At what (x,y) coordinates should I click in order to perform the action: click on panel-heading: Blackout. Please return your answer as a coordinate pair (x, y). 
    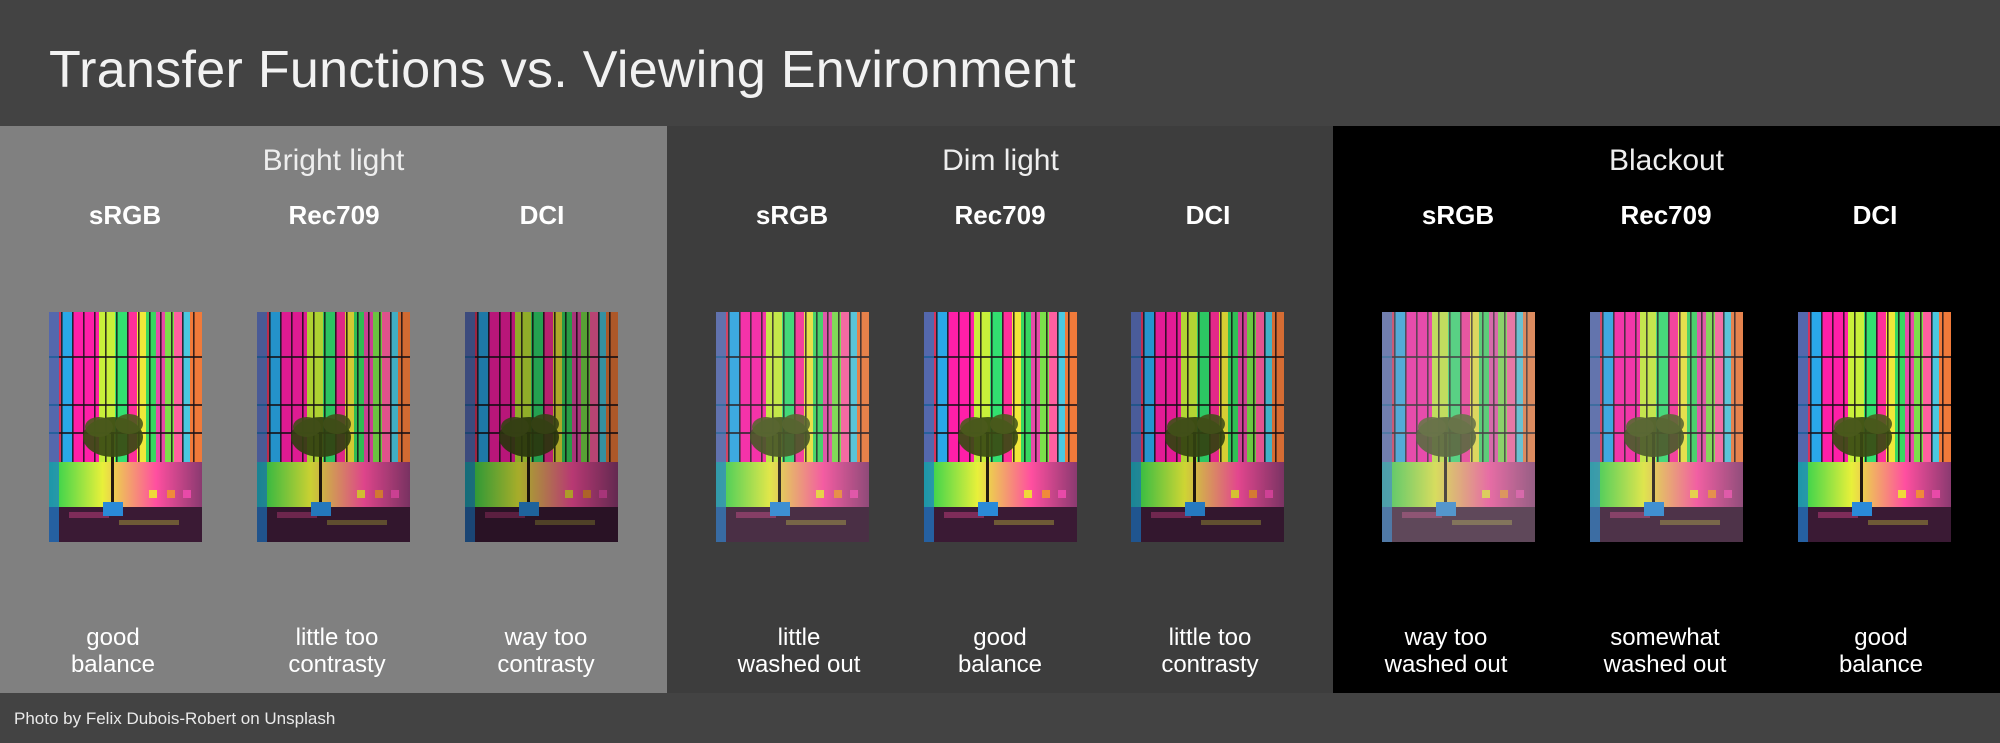
    Looking at the image, I should click on (1666, 160).